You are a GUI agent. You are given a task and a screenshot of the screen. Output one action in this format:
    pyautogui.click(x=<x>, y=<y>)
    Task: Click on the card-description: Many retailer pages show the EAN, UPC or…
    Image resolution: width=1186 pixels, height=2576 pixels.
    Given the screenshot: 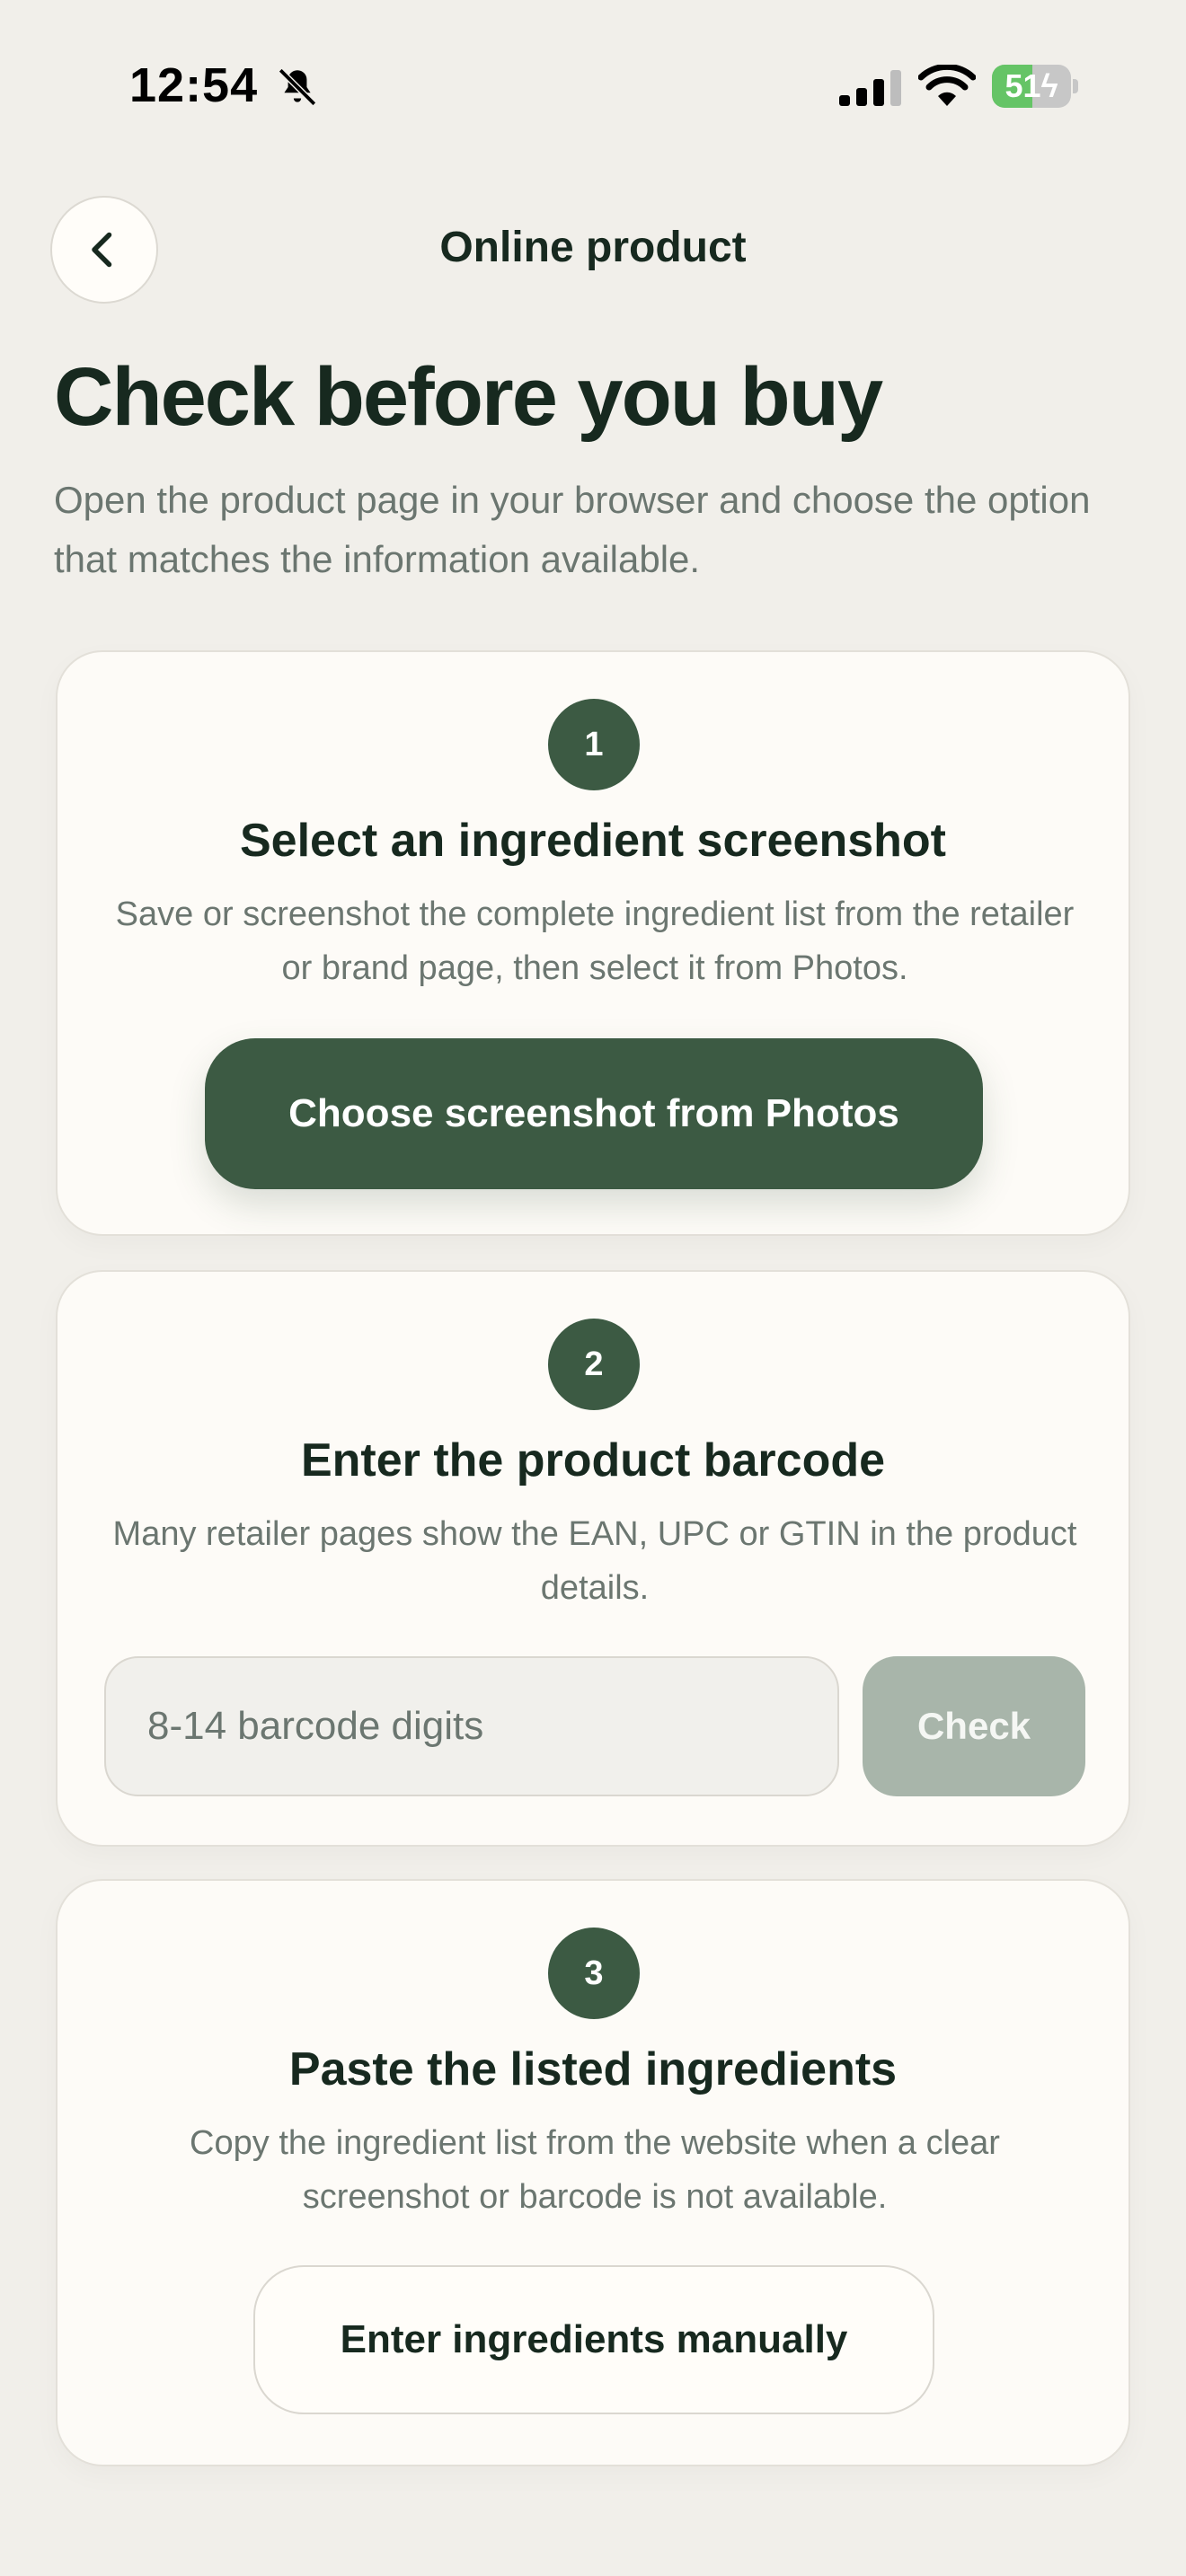 What is the action you would take?
    pyautogui.click(x=594, y=1561)
    